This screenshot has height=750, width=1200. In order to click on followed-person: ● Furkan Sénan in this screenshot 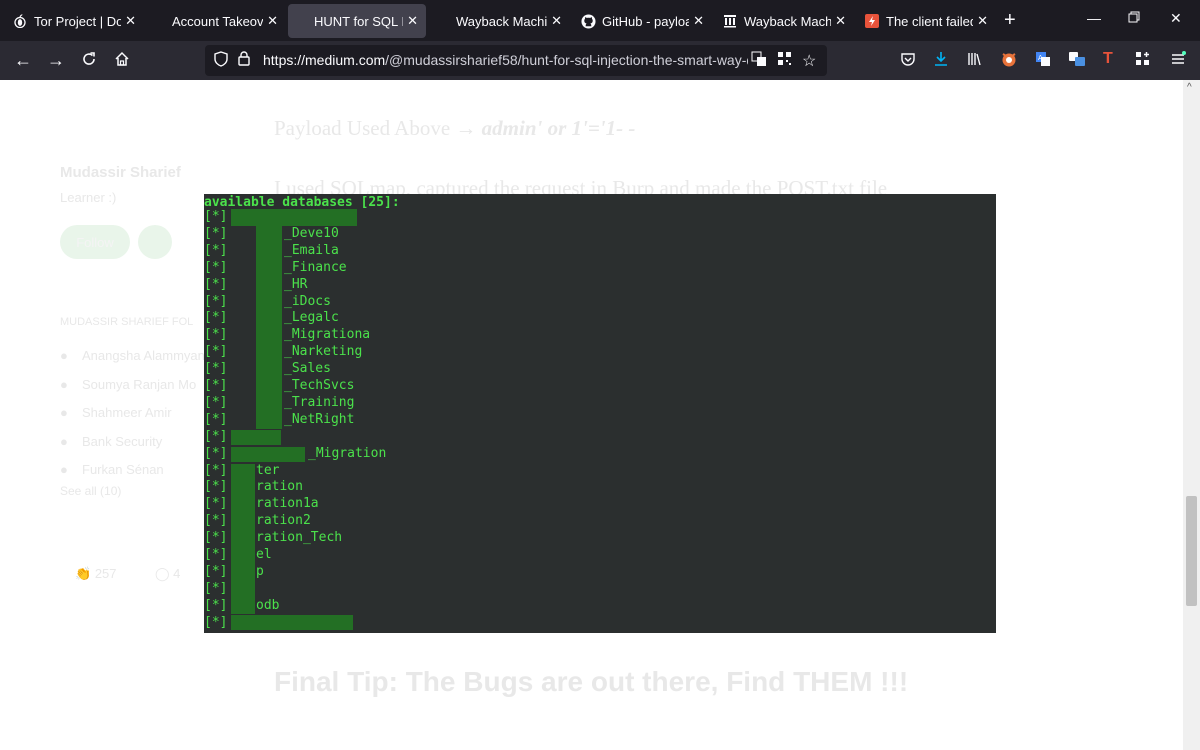, I will do `click(132, 470)`.